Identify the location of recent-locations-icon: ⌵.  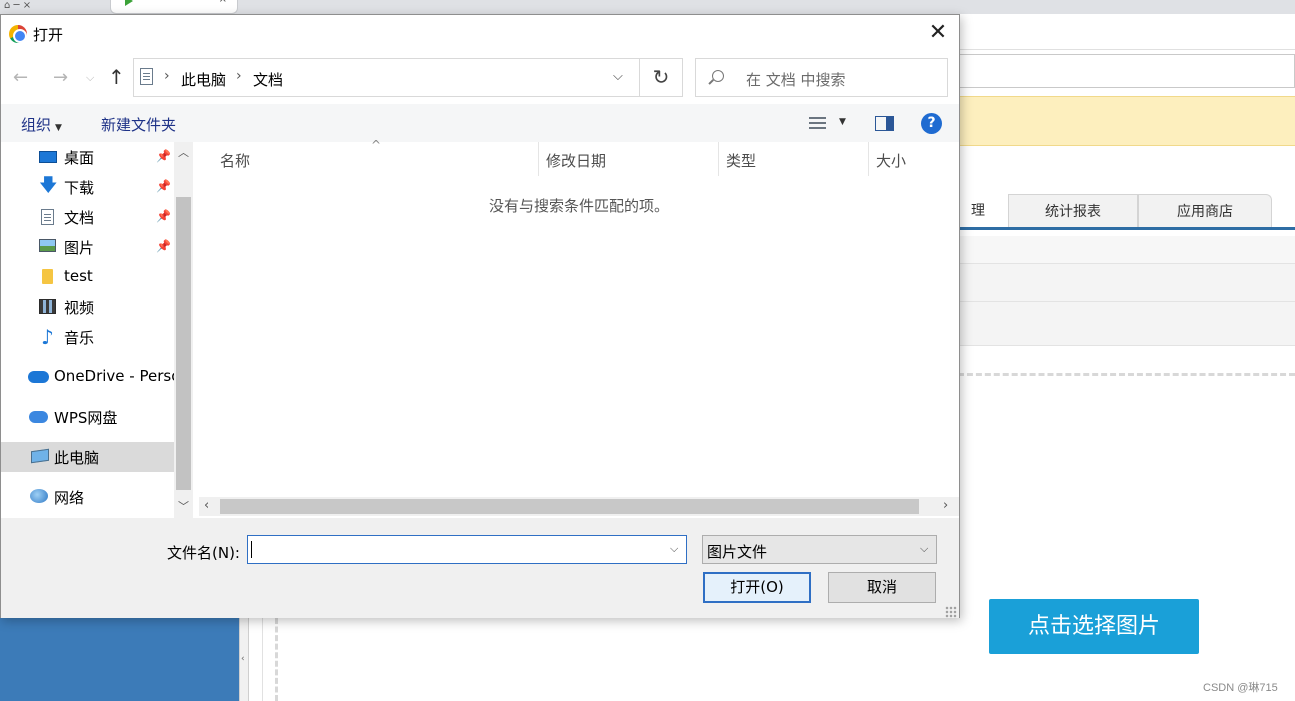
(90, 78).